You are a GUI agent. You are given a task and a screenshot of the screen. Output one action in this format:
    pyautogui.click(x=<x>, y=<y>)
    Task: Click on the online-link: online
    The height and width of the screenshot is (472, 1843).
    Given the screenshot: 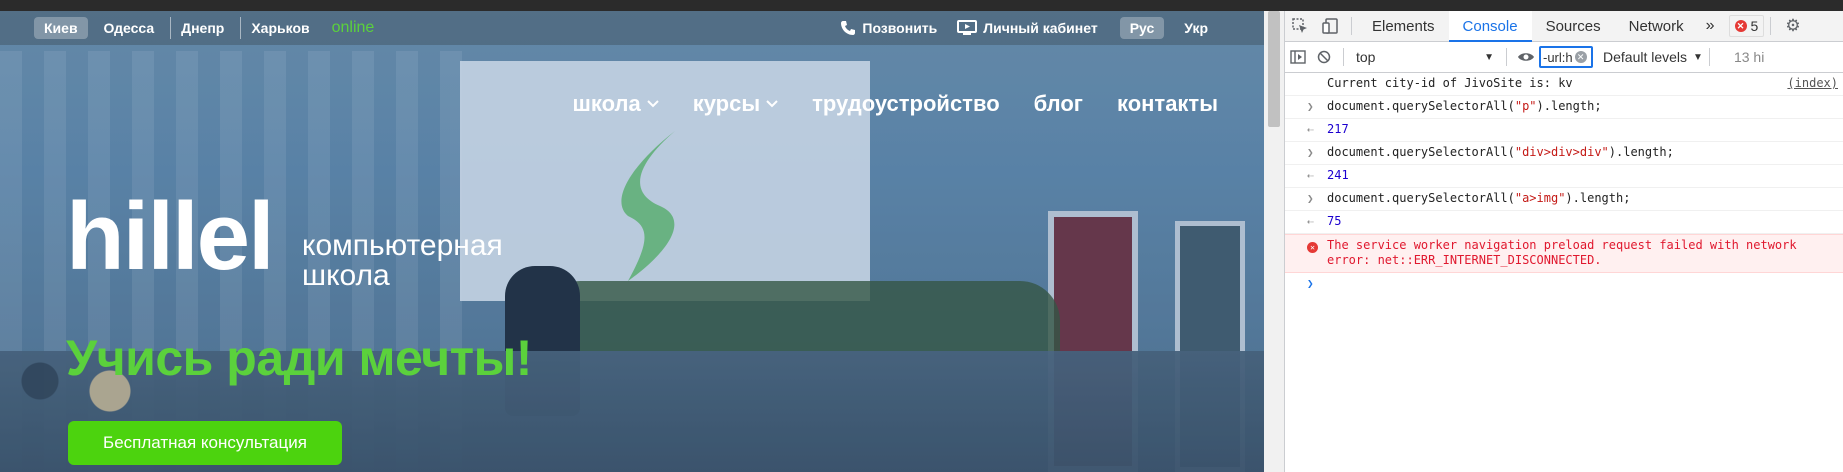 What is the action you would take?
    pyautogui.click(x=353, y=28)
    